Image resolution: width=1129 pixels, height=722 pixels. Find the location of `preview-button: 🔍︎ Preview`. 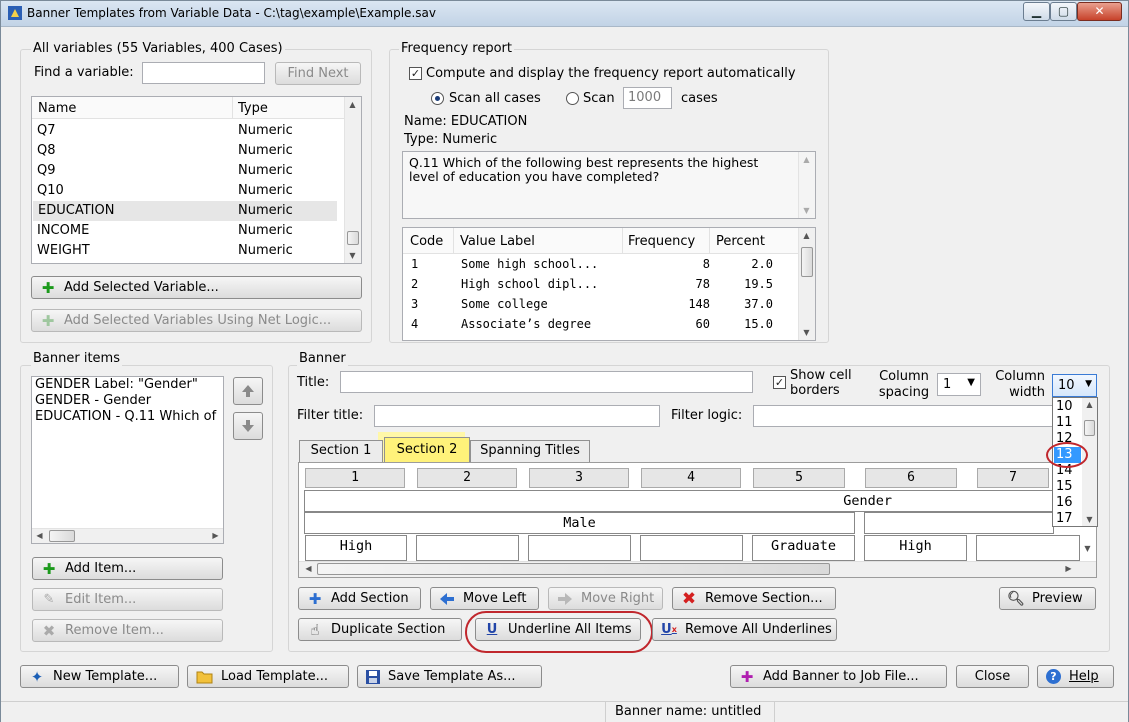

preview-button: 🔍︎ Preview is located at coordinates (1047, 598).